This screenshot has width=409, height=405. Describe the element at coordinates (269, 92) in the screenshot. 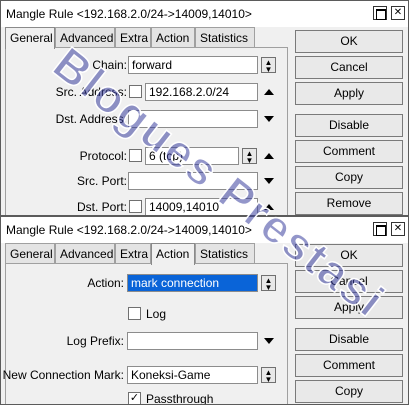

I see `src-address-collapse-icon` at that location.